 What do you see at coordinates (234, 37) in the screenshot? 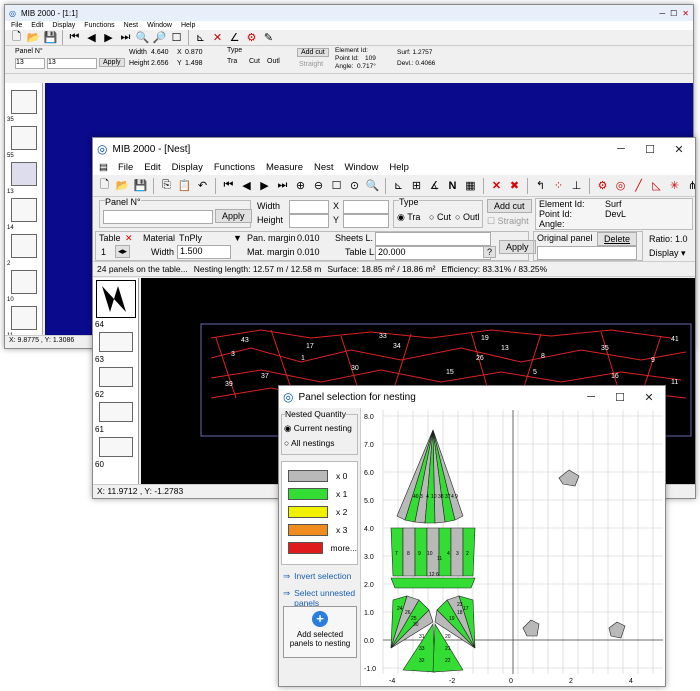
I see `graph-icon: ∠` at bounding box center [234, 37].